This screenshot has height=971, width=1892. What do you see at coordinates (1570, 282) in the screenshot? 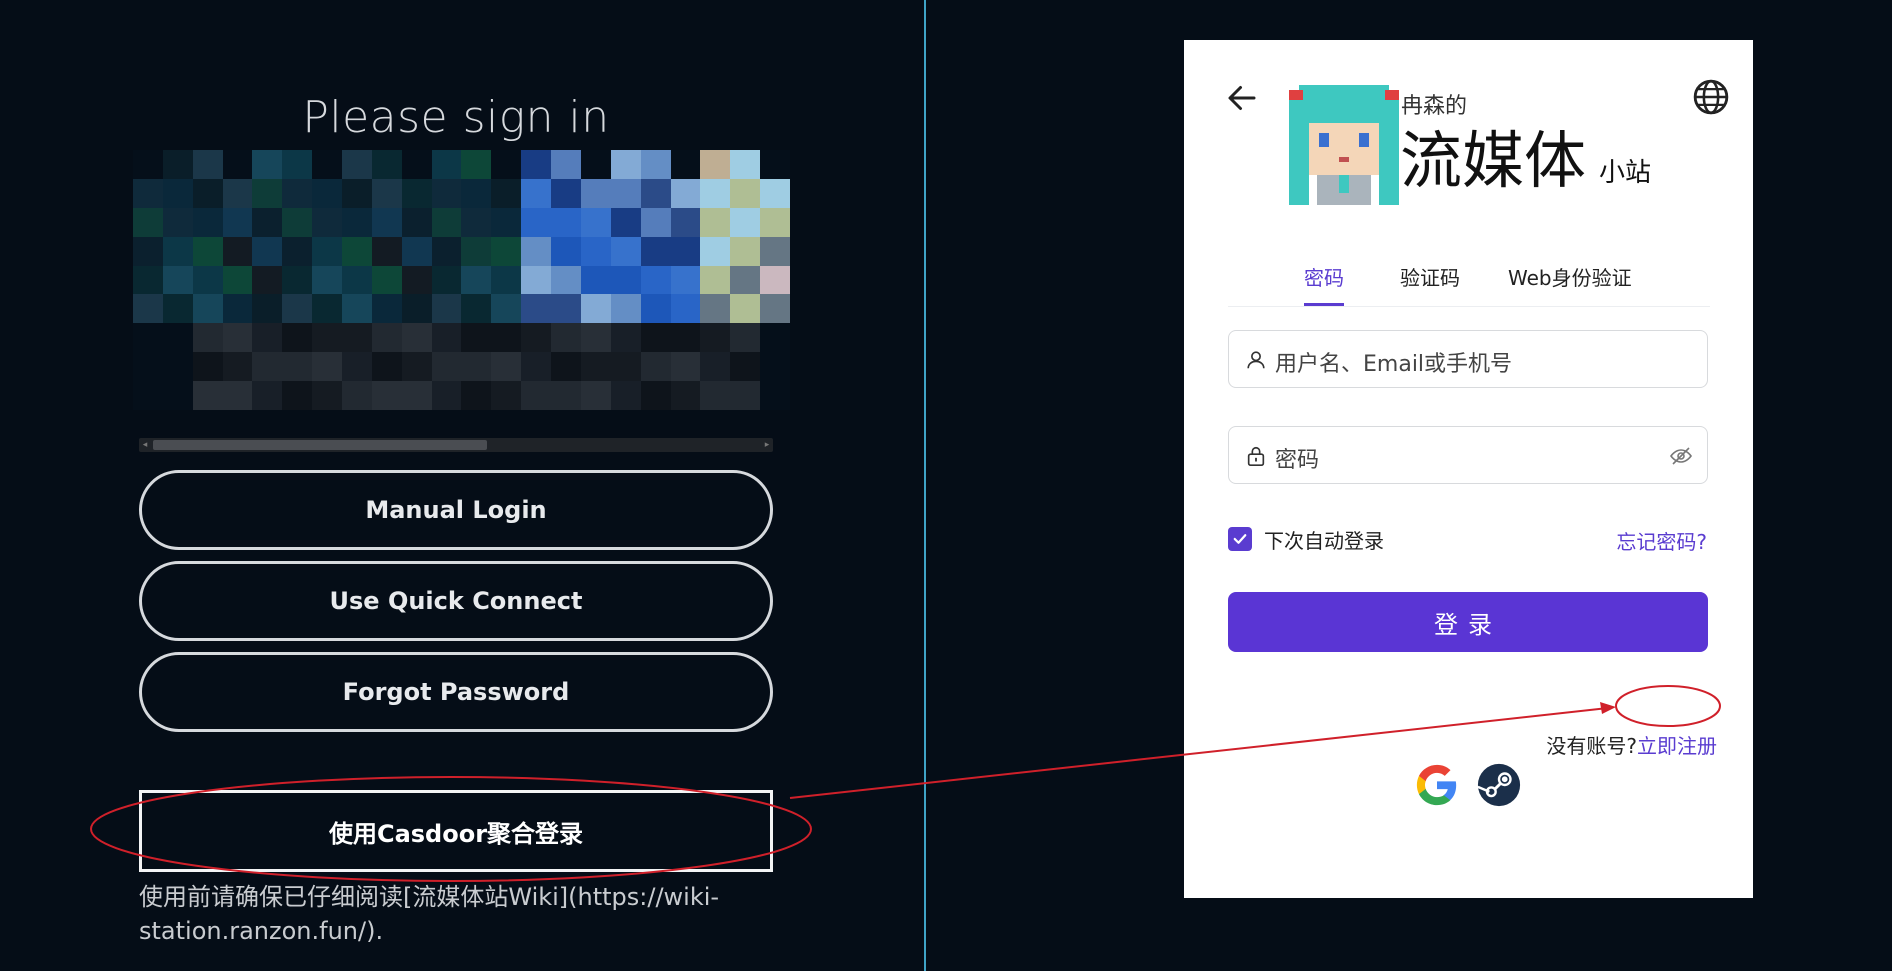
I see `tab-webauthn: Web身份验证` at bounding box center [1570, 282].